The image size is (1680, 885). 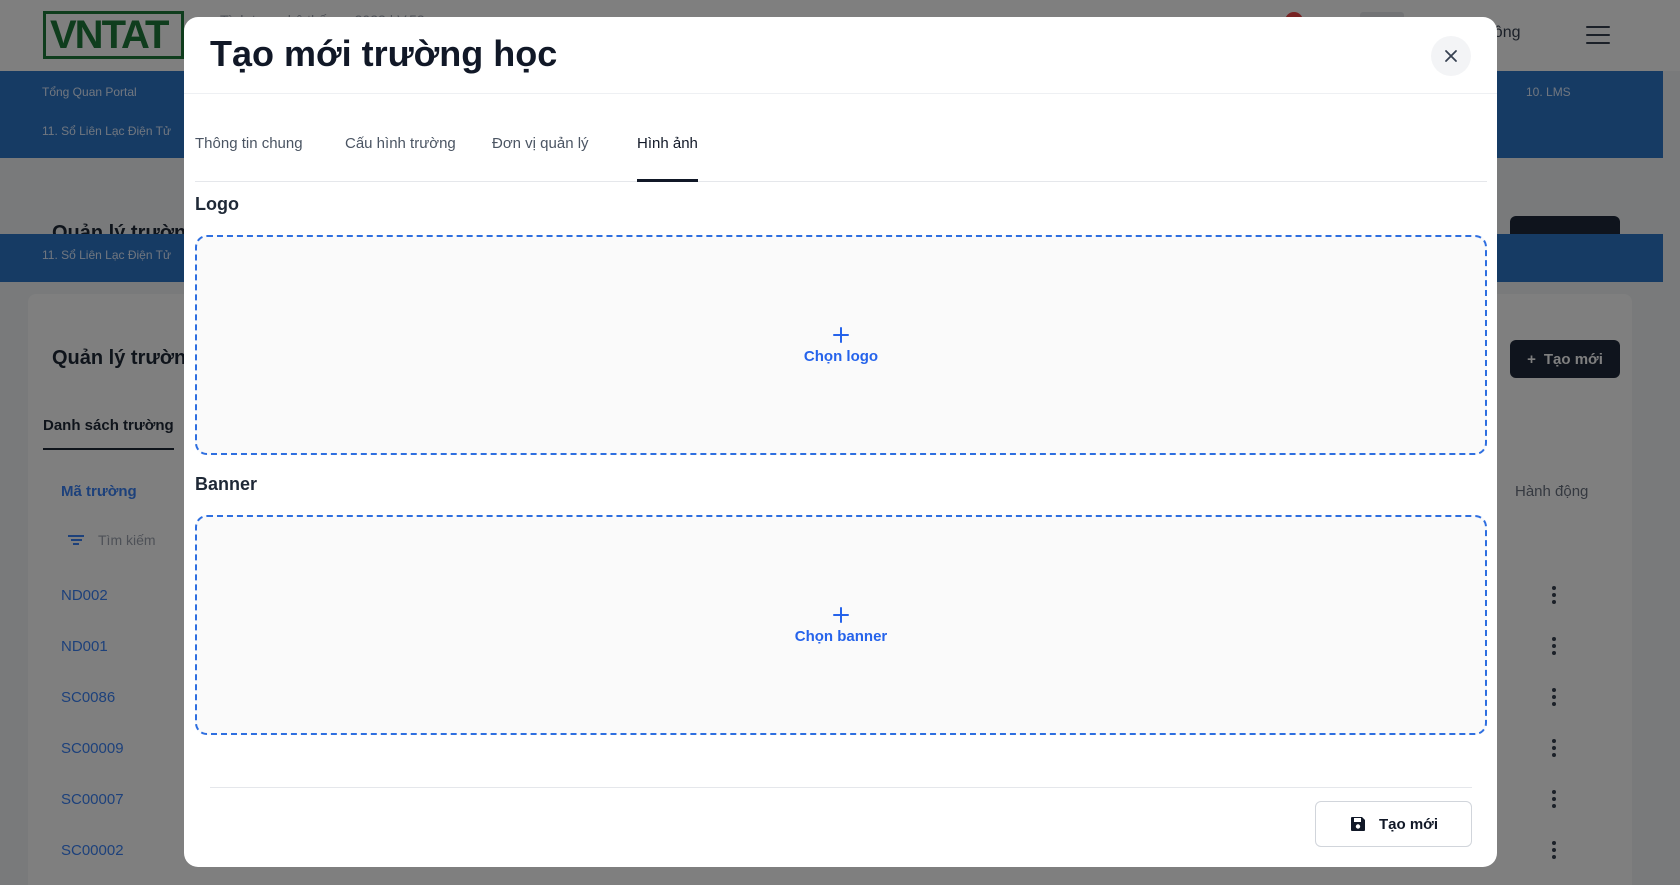 What do you see at coordinates (667, 155) in the screenshot?
I see `tab-images: Hình ảnh` at bounding box center [667, 155].